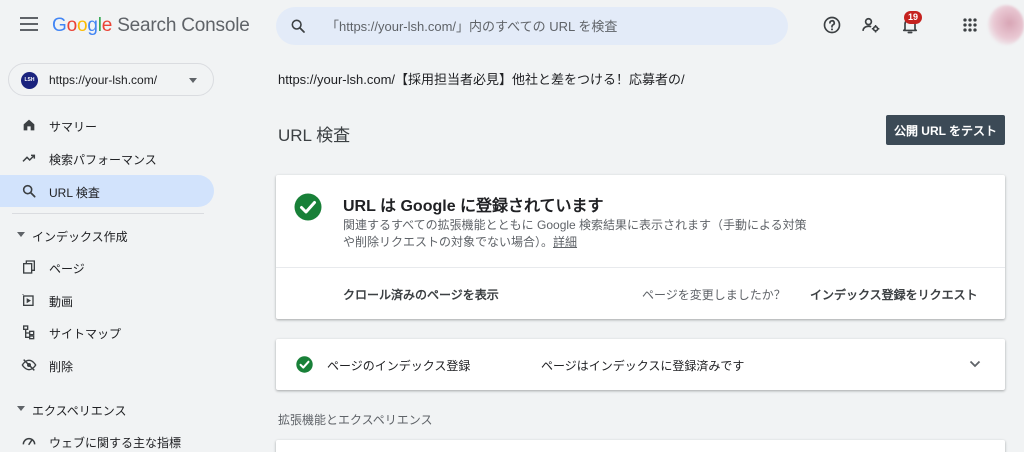  I want to click on video-icon, so click(28, 300).